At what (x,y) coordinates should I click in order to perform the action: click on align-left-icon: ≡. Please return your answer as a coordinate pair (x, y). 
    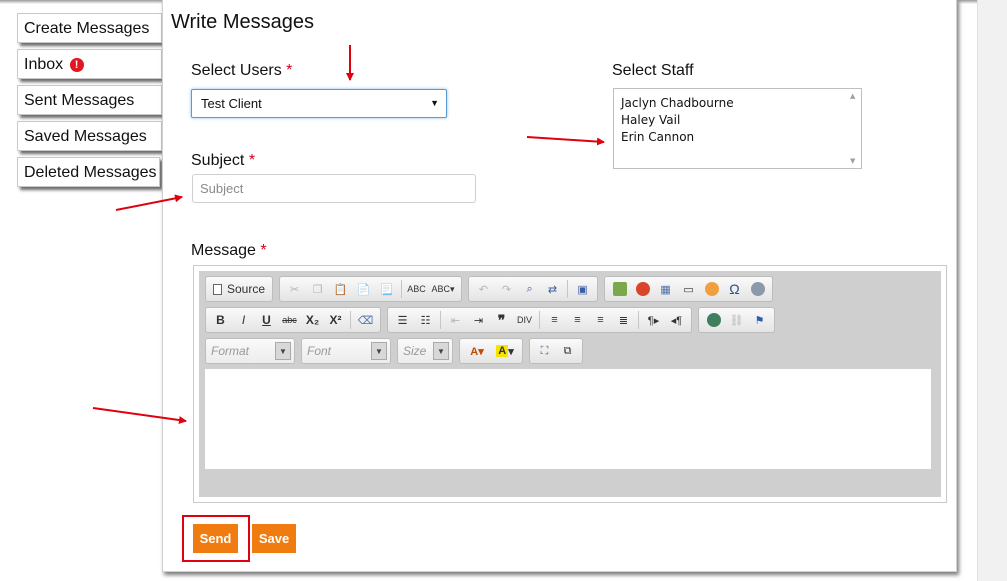
    Looking at the image, I should click on (554, 320).